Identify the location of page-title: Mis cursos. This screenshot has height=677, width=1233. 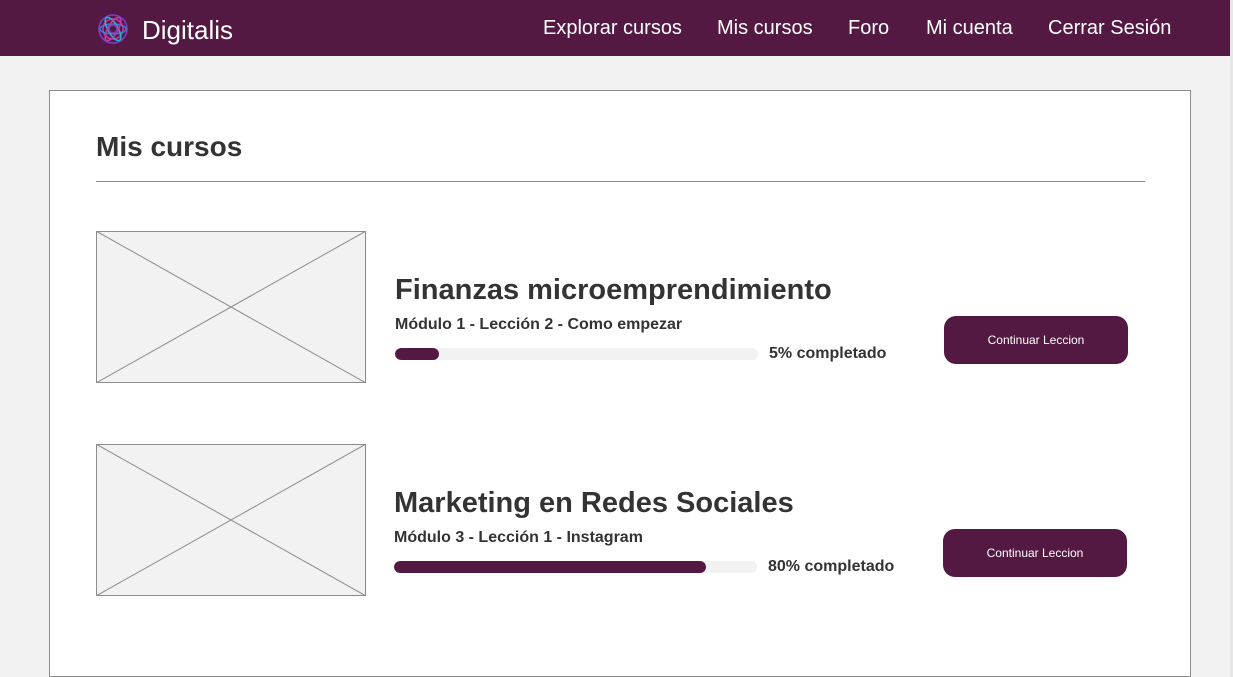
(169, 146).